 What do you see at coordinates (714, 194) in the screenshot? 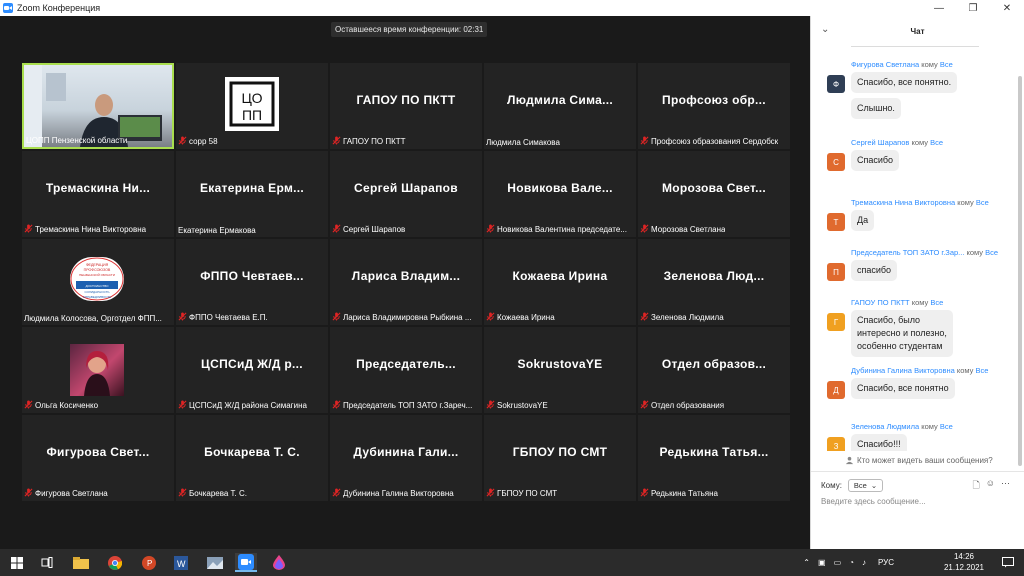
I see `participant-tile: Морозова Свет... Морозова Светлана` at bounding box center [714, 194].